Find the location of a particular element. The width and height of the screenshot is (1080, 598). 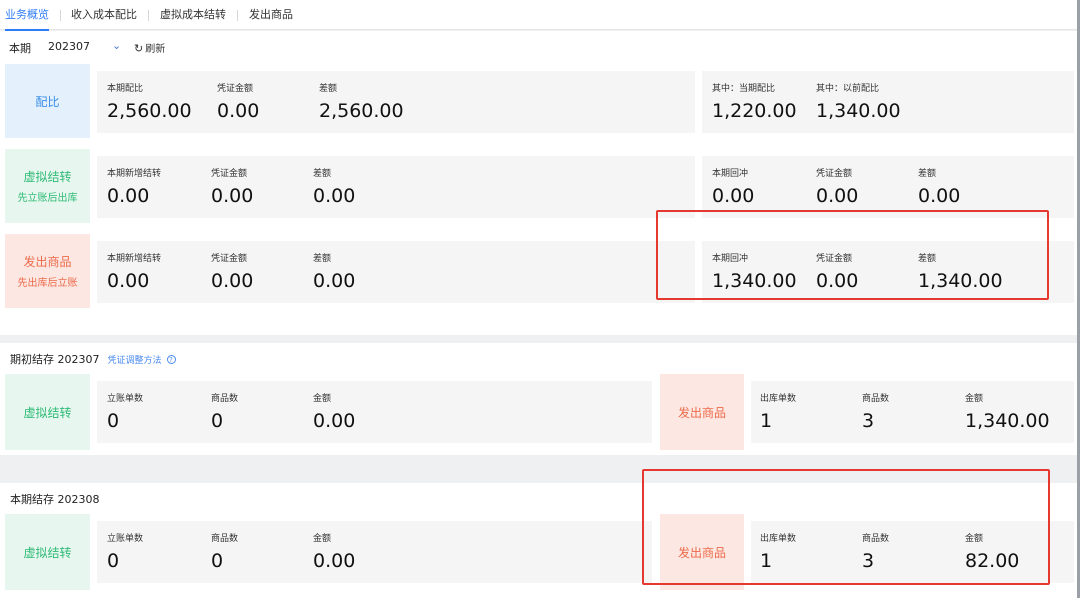

closing-virtual-card: 立账单数 0 商品数 0 金额 0.00 is located at coordinates (374, 552).